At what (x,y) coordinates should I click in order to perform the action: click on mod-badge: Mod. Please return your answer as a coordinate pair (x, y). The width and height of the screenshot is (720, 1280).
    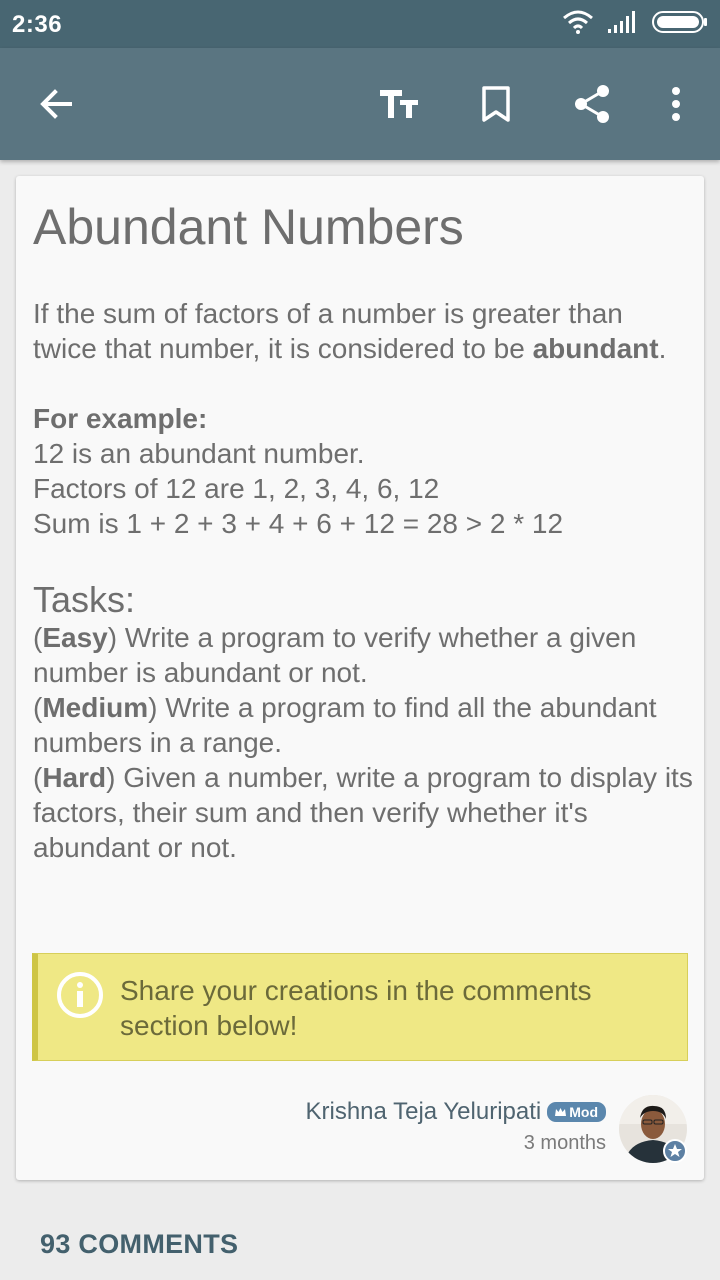
    Looking at the image, I should click on (576, 1112).